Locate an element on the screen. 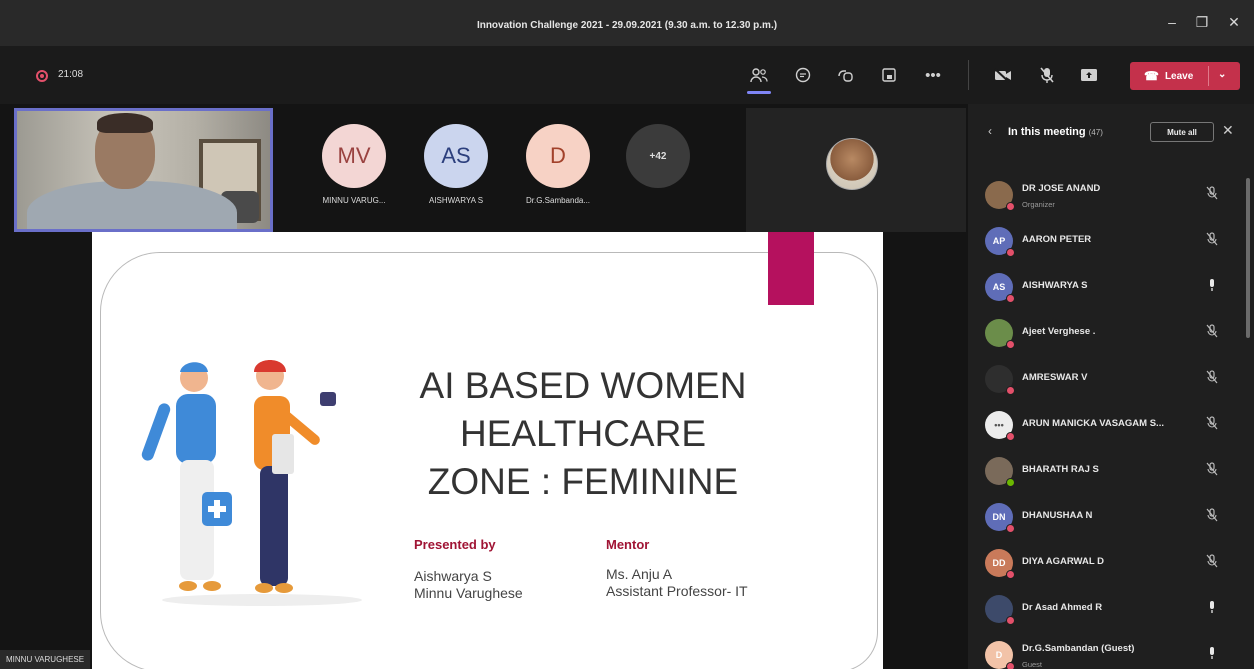 This screenshot has height=669, width=1254. participant-name: DHANUSHAA N is located at coordinates (1057, 515).